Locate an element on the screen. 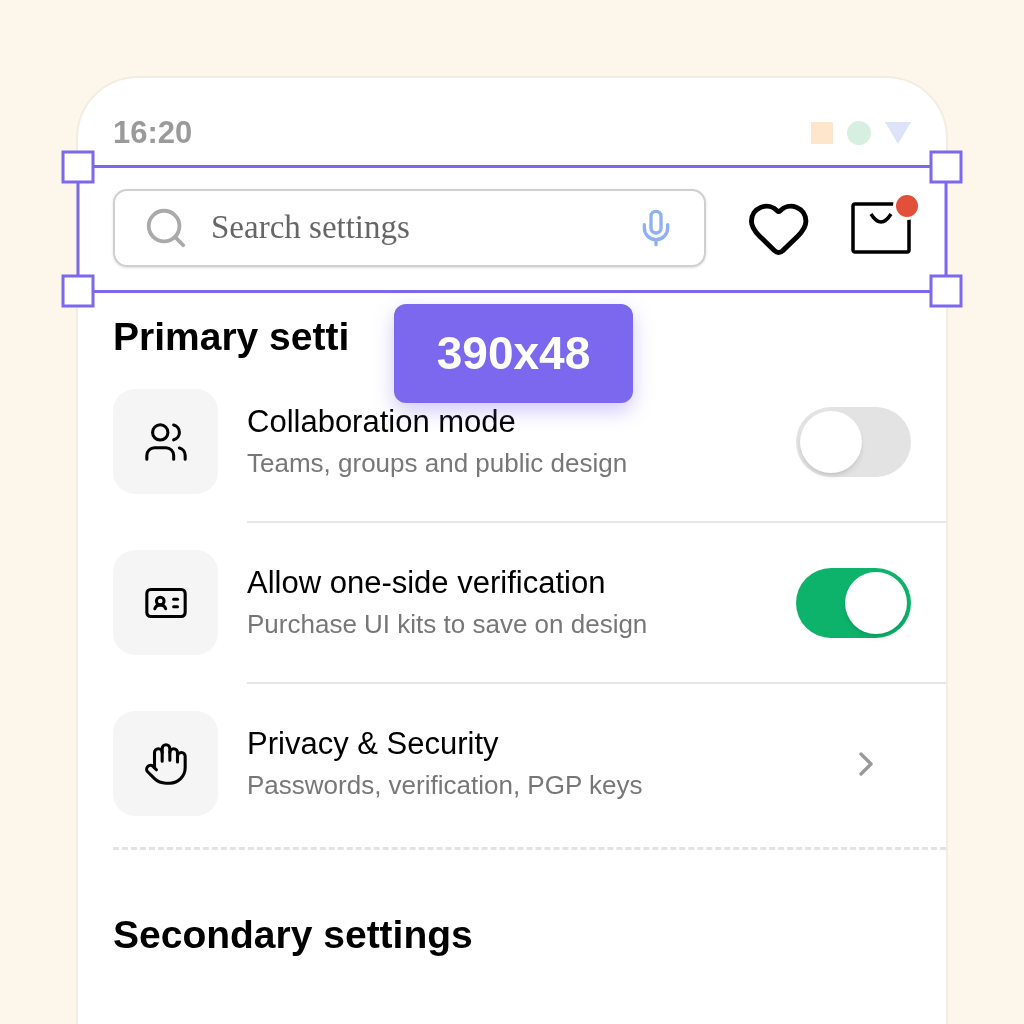 The width and height of the screenshot is (1024, 1024). search-bar: Search settings is located at coordinates (409, 228).